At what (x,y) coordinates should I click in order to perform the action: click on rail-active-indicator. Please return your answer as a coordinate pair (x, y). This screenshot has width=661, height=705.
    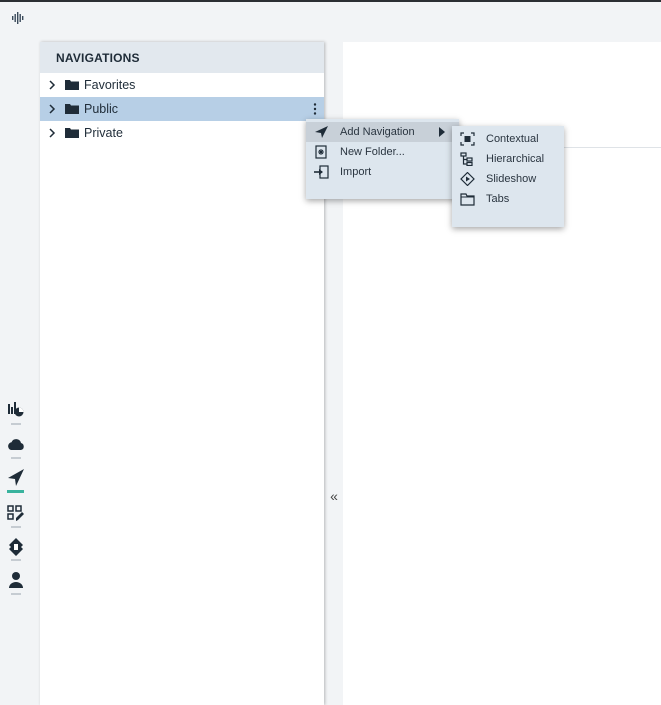
    Looking at the image, I should click on (15, 491).